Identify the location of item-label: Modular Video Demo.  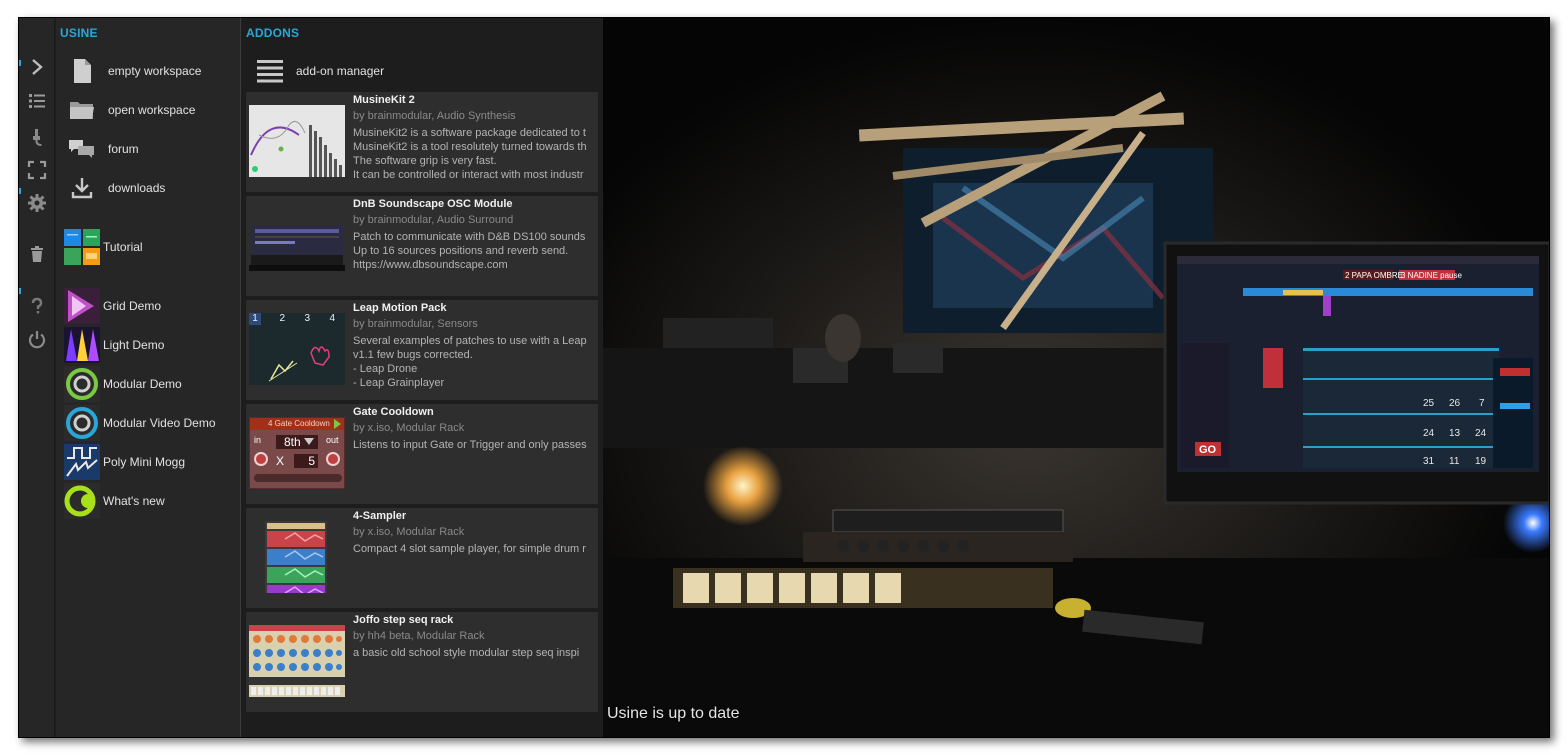
(159, 423).